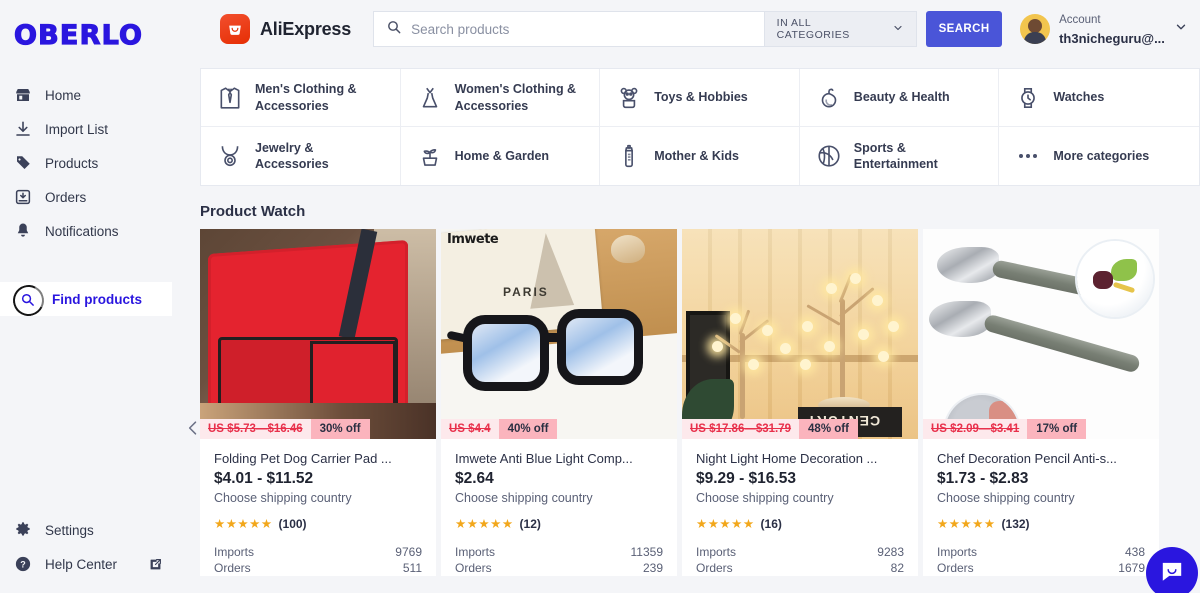 The image size is (1200, 593). I want to click on search-button: SEARCH, so click(964, 29).